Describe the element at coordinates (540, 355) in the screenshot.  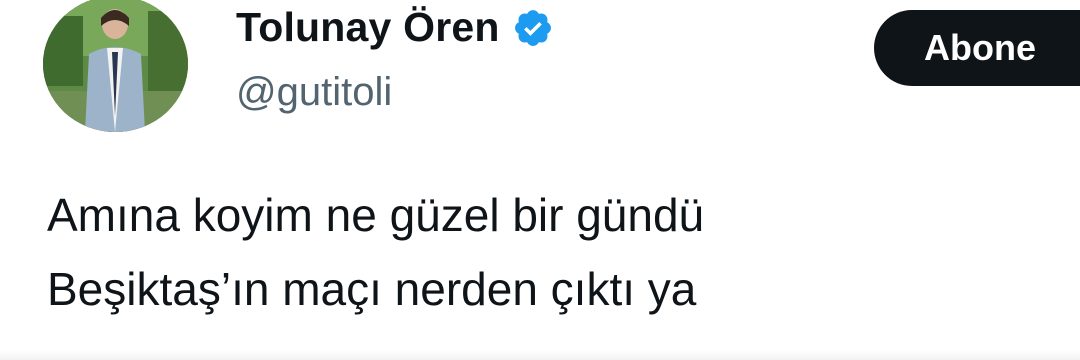
I see `bottom-edge` at that location.